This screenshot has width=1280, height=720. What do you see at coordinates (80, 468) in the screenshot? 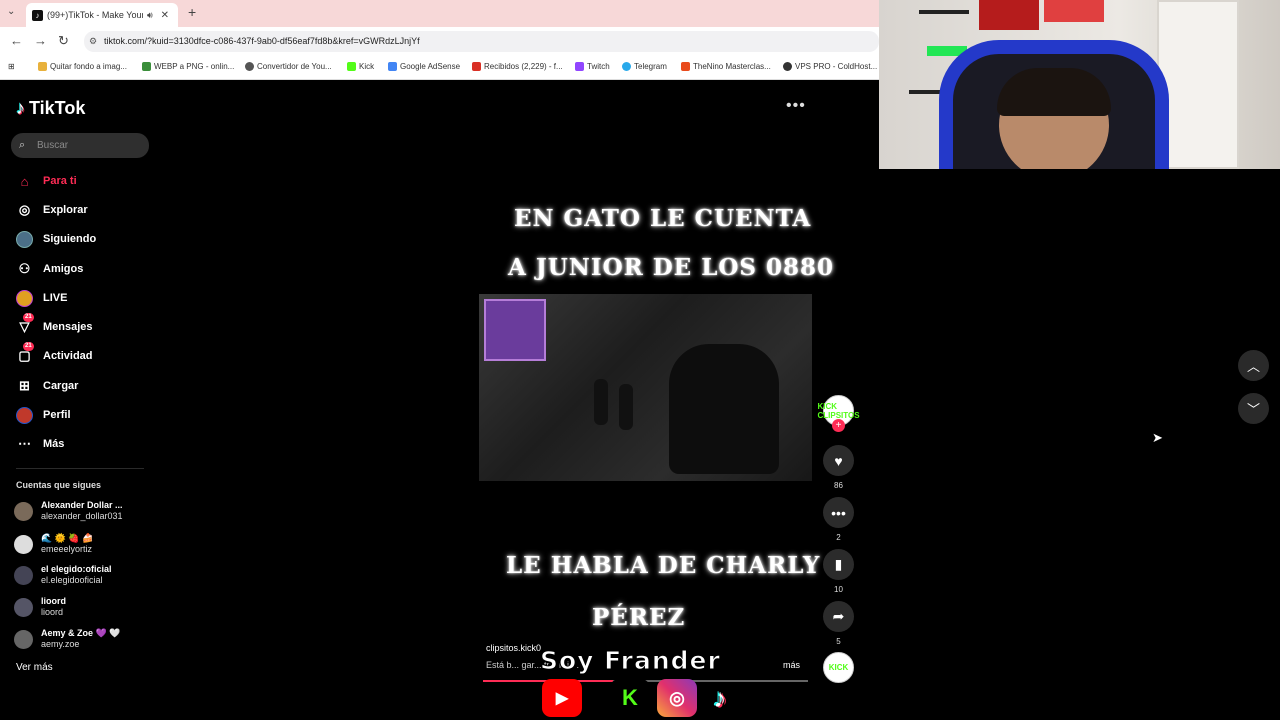
I see `sidebar-divider` at bounding box center [80, 468].